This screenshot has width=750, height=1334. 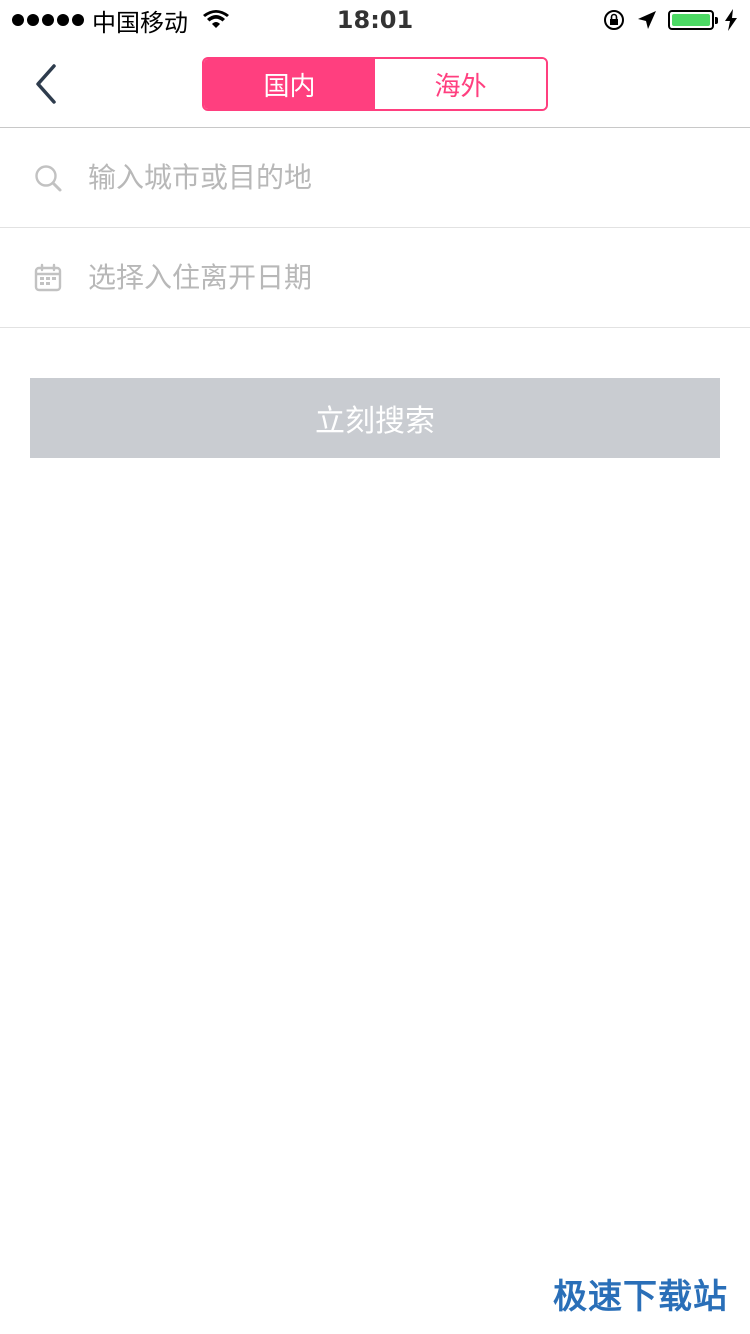 I want to click on back-button, so click(x=46, y=84).